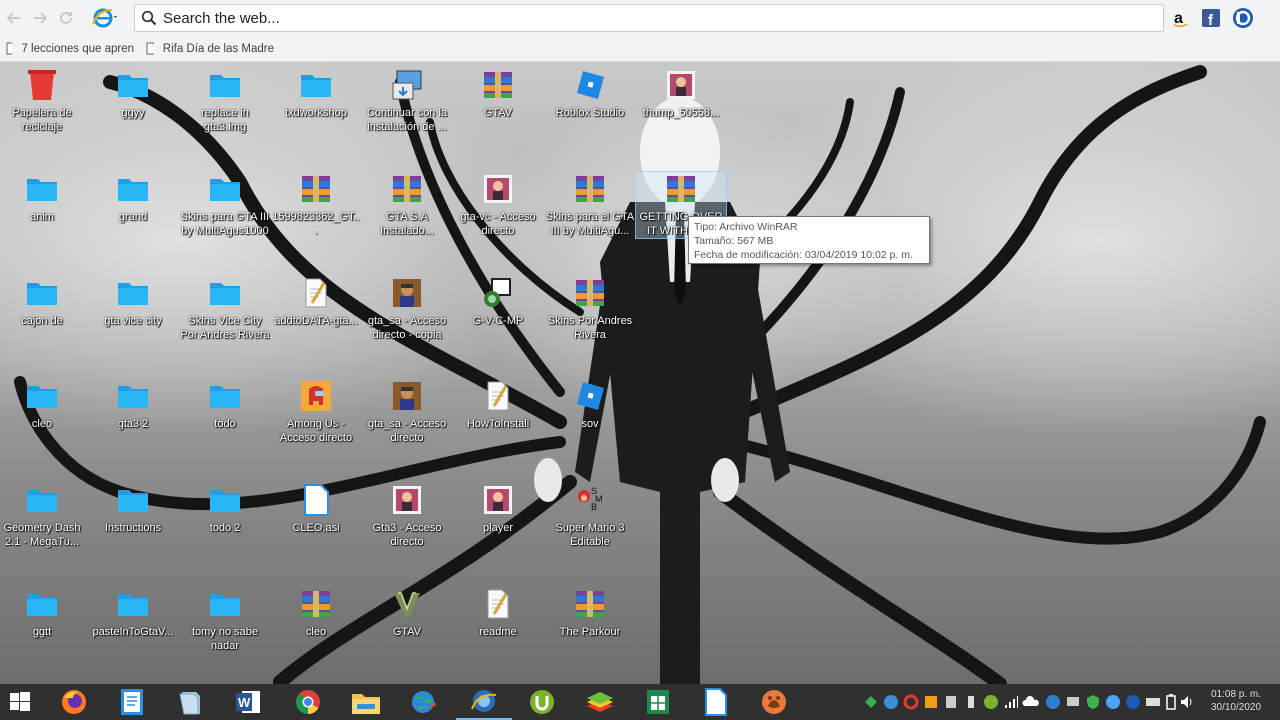 The image size is (1280, 720). I want to click on tray-chat-icon, so click(1073, 702).